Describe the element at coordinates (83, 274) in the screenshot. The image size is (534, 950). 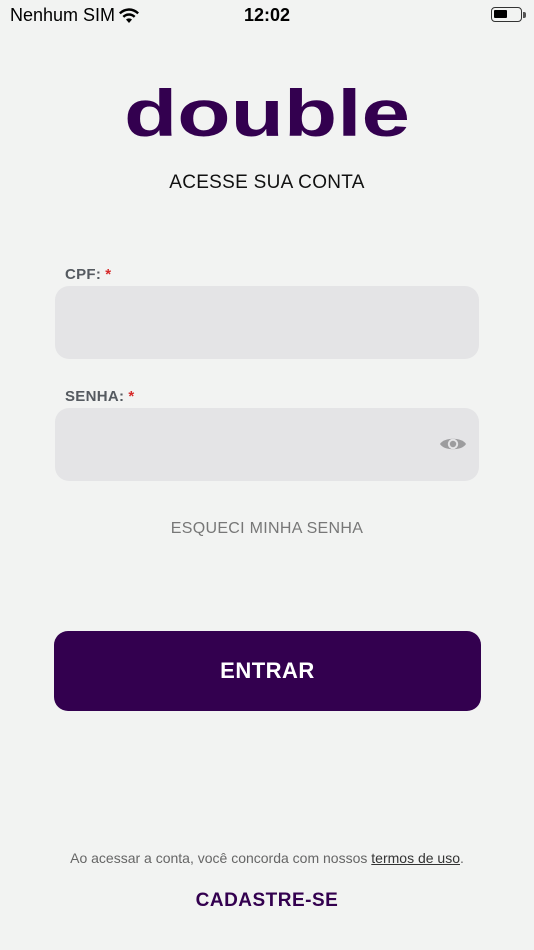
I see `cpf-label-text: CPF:` at that location.